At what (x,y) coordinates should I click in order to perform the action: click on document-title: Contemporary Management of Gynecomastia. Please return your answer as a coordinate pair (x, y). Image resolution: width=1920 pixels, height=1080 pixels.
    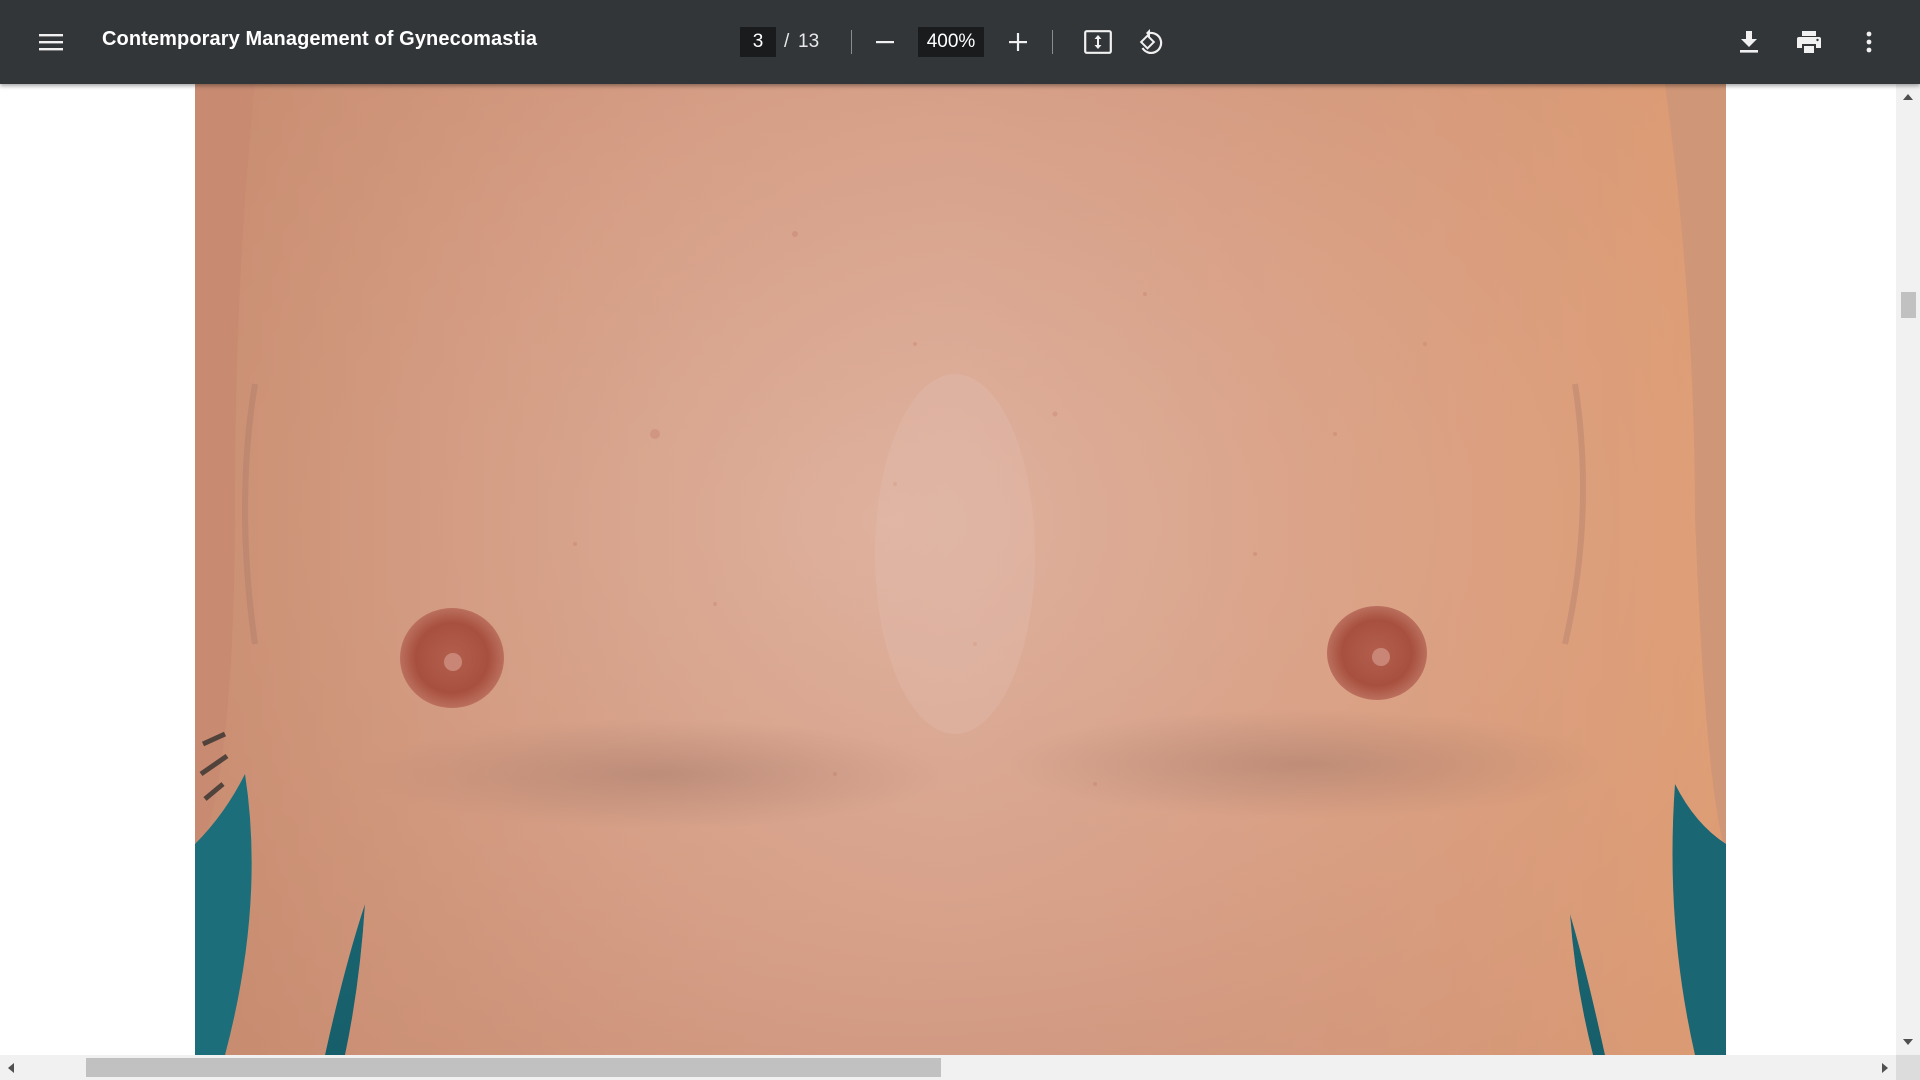
    Looking at the image, I should click on (320, 39).